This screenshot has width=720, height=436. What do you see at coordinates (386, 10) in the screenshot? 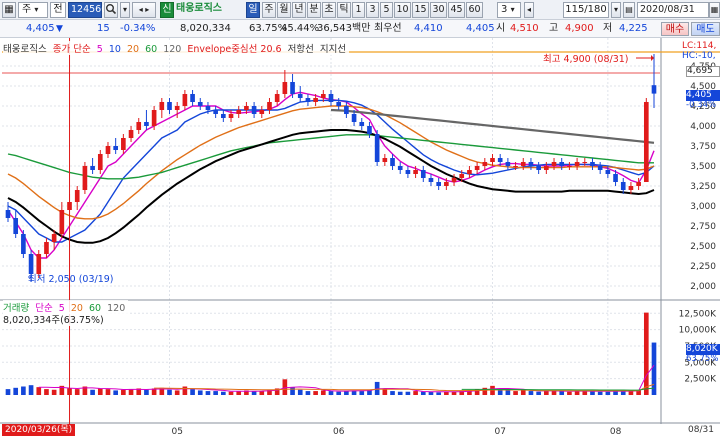
I see `interval-button-5: 5` at bounding box center [386, 10].